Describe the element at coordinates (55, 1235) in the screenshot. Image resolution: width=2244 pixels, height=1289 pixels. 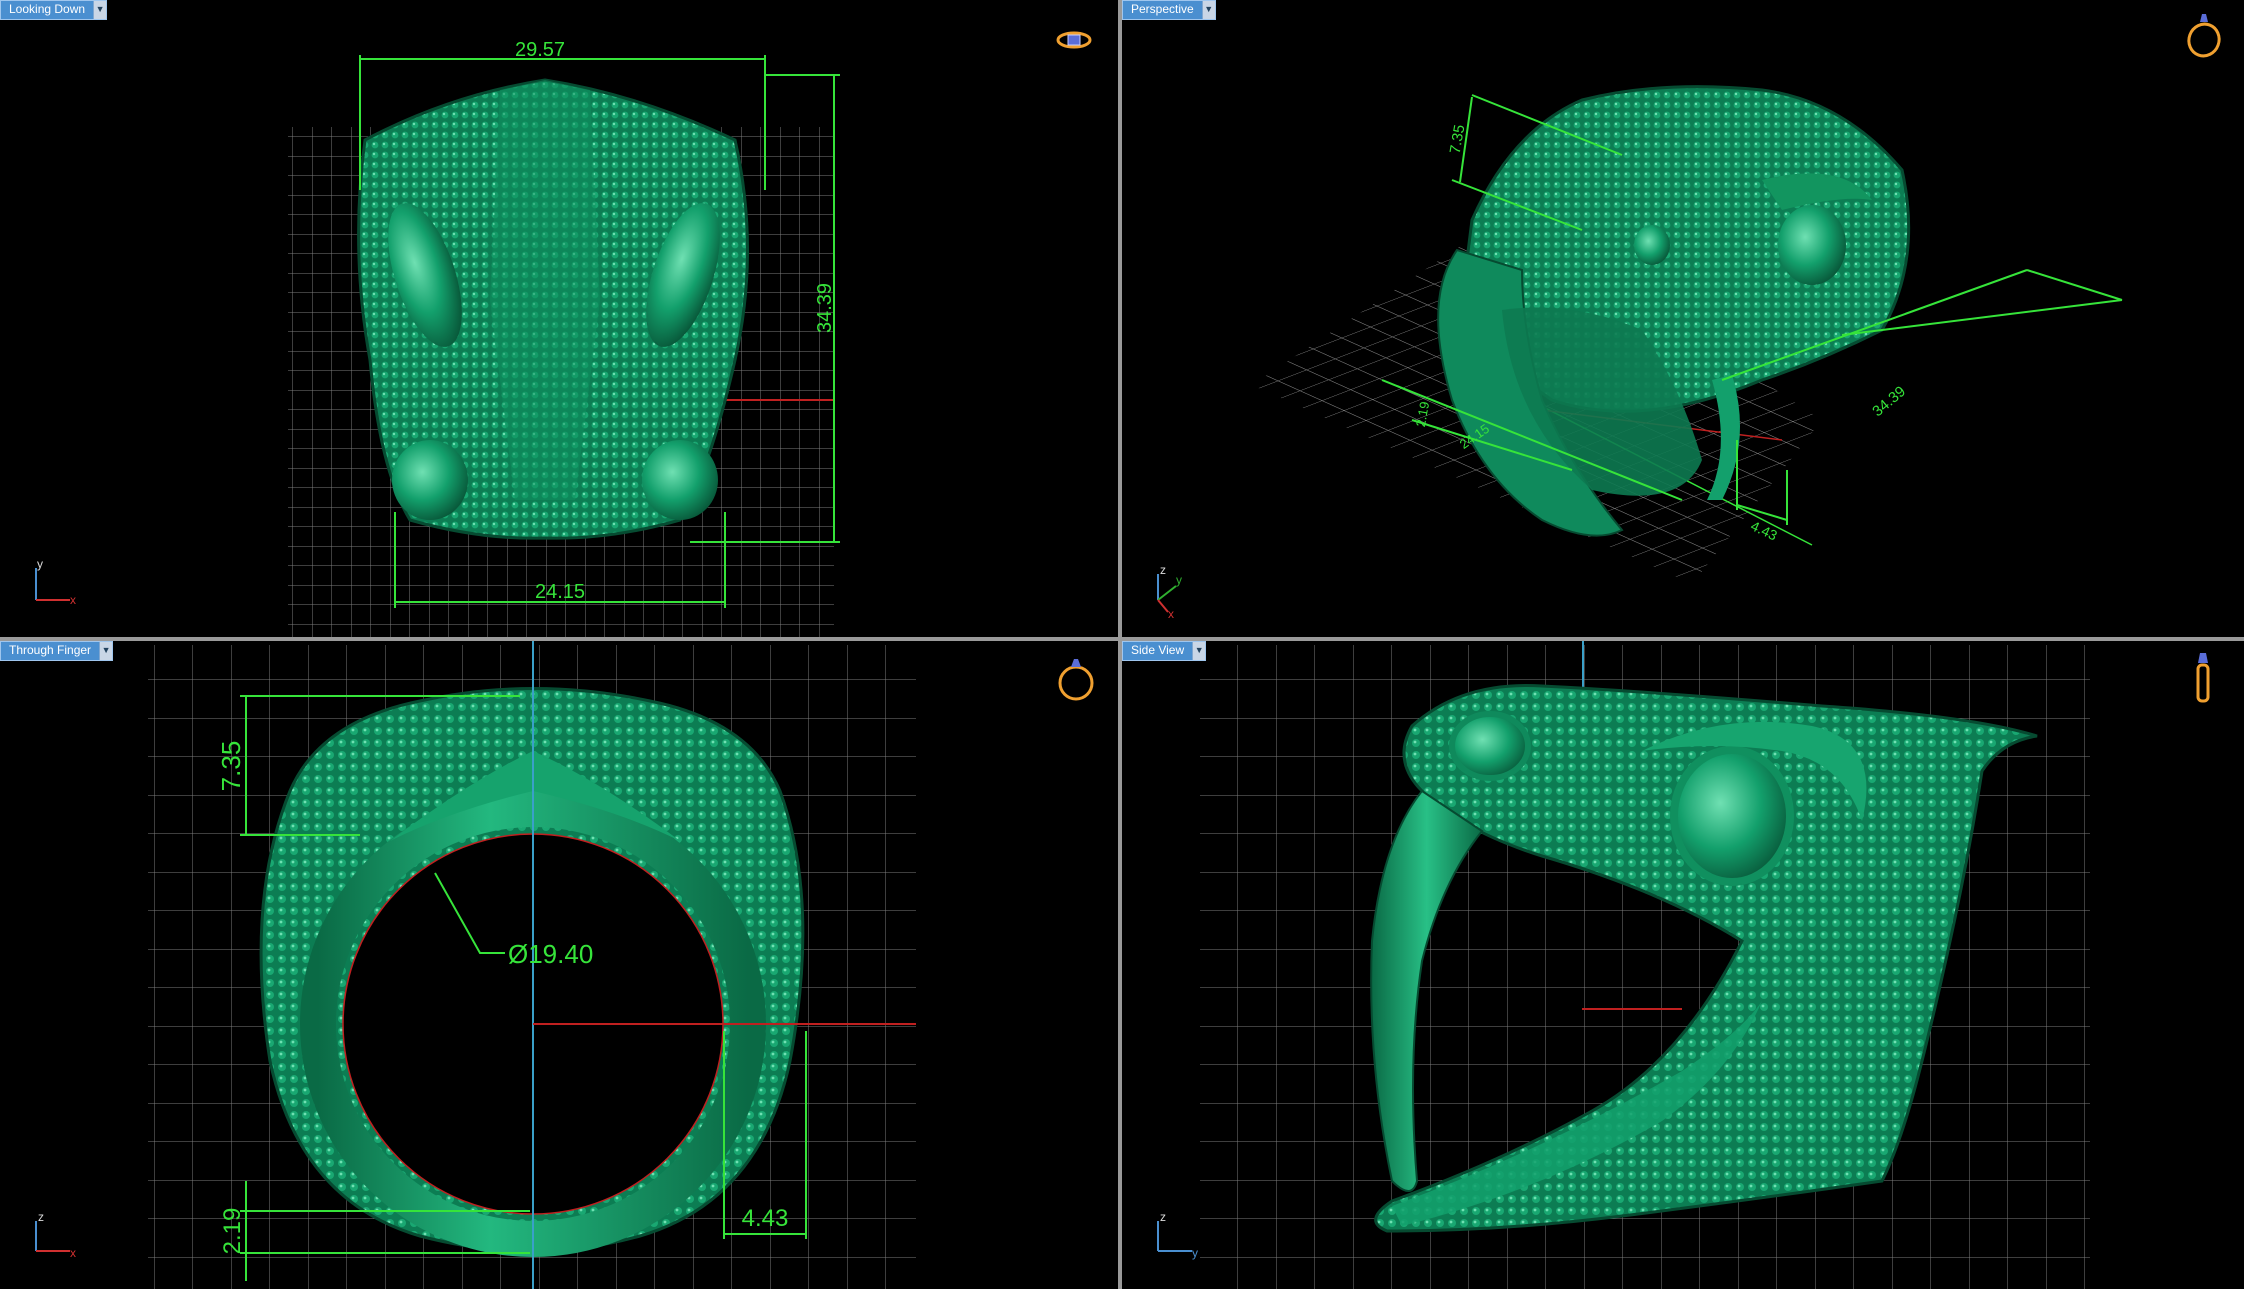
I see `axis-indicator: z x` at that location.